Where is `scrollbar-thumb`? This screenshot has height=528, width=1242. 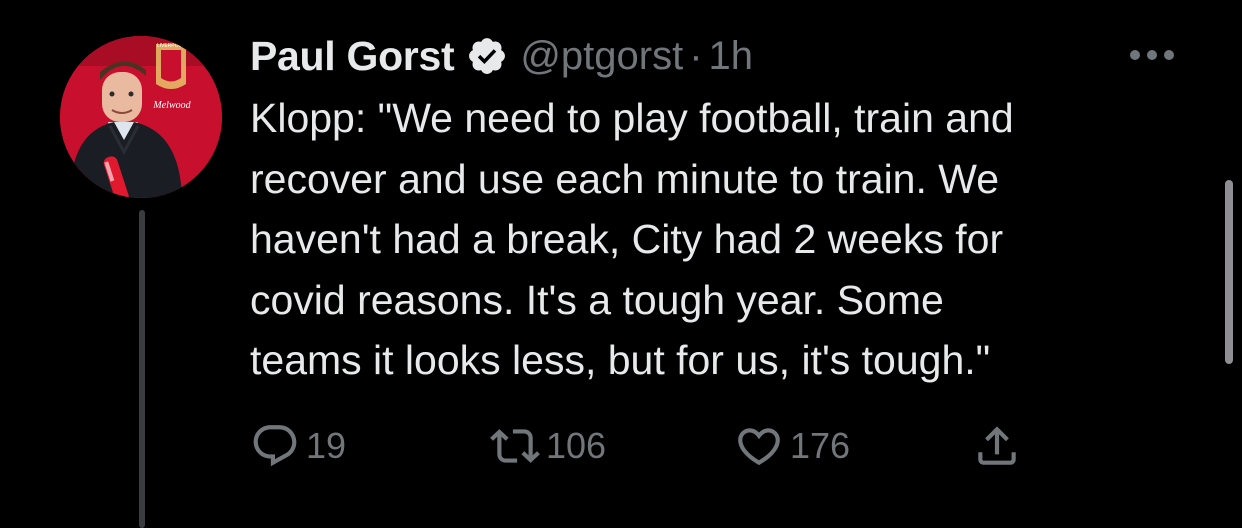 scrollbar-thumb is located at coordinates (1229, 272).